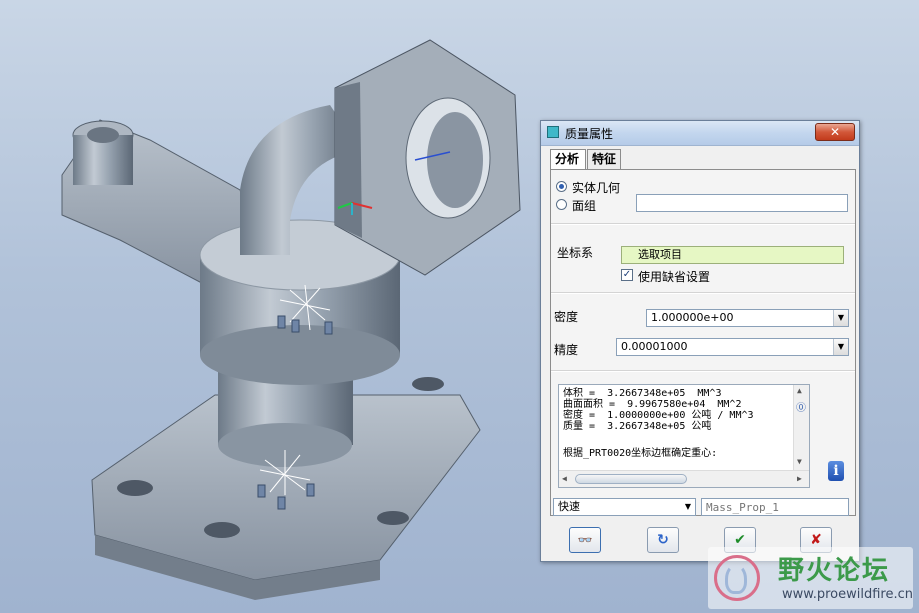  I want to click on repeat-button: ↻, so click(663, 540).